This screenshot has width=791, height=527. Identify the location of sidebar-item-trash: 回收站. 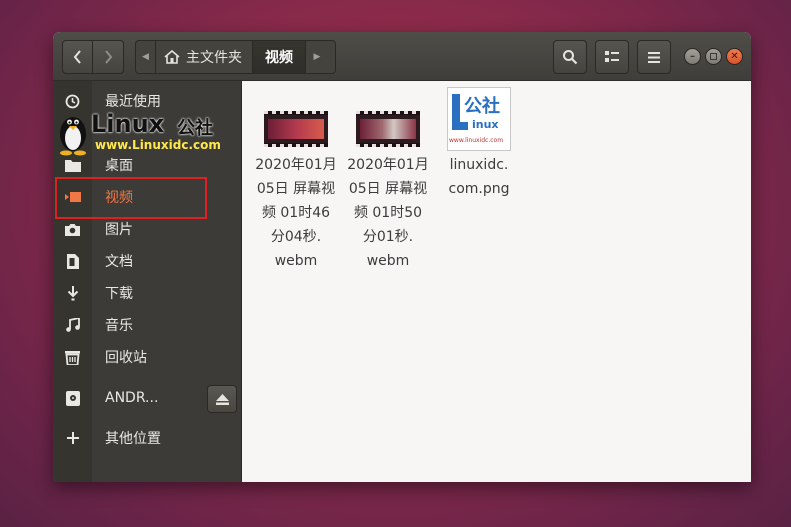
(147, 357).